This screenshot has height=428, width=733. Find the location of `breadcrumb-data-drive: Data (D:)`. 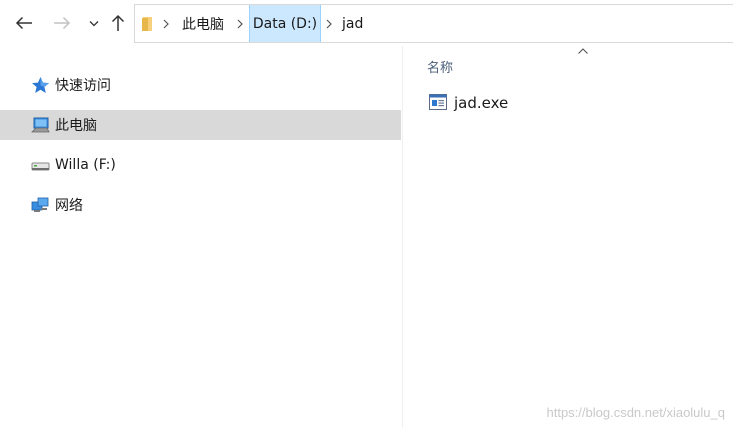

breadcrumb-data-drive: Data (D:) is located at coordinates (285, 23).